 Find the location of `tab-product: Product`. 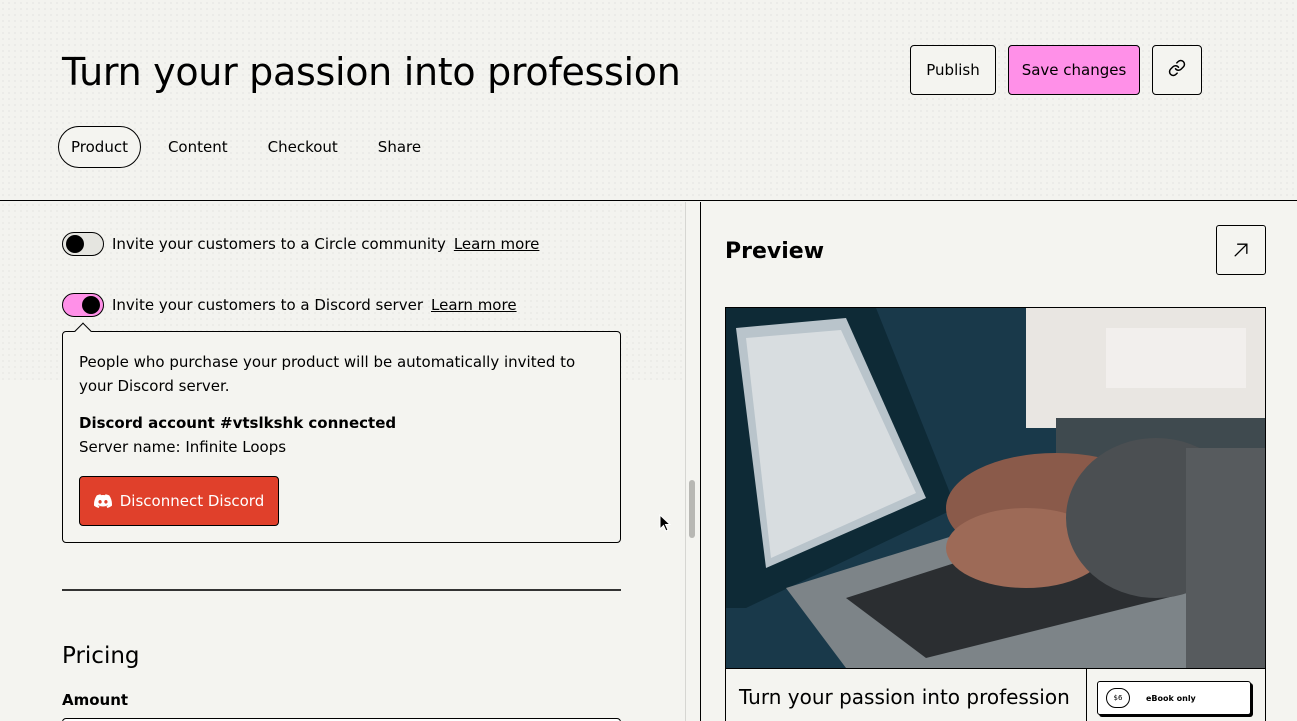

tab-product: Product is located at coordinates (99, 147).